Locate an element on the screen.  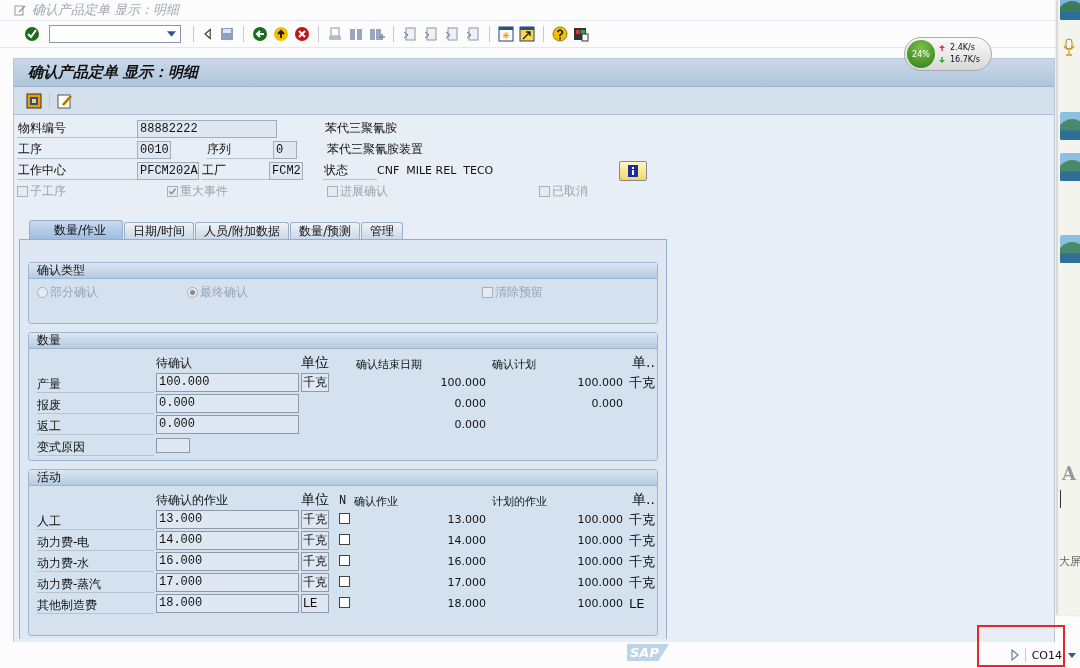
group-title: 确认类型 is located at coordinates (61, 270).